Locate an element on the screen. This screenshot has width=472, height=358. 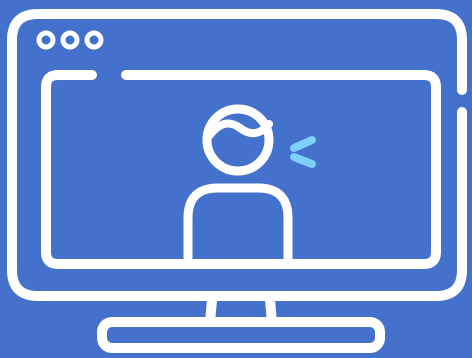
person-icon is located at coordinates (238, 185).